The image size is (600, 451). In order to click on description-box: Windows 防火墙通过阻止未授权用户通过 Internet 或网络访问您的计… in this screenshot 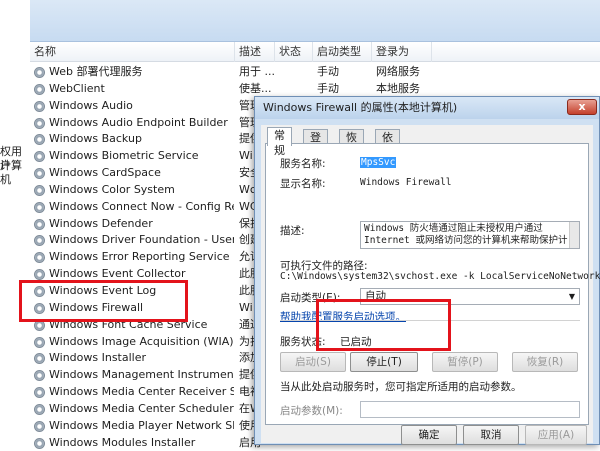, I will do `click(470, 235)`.